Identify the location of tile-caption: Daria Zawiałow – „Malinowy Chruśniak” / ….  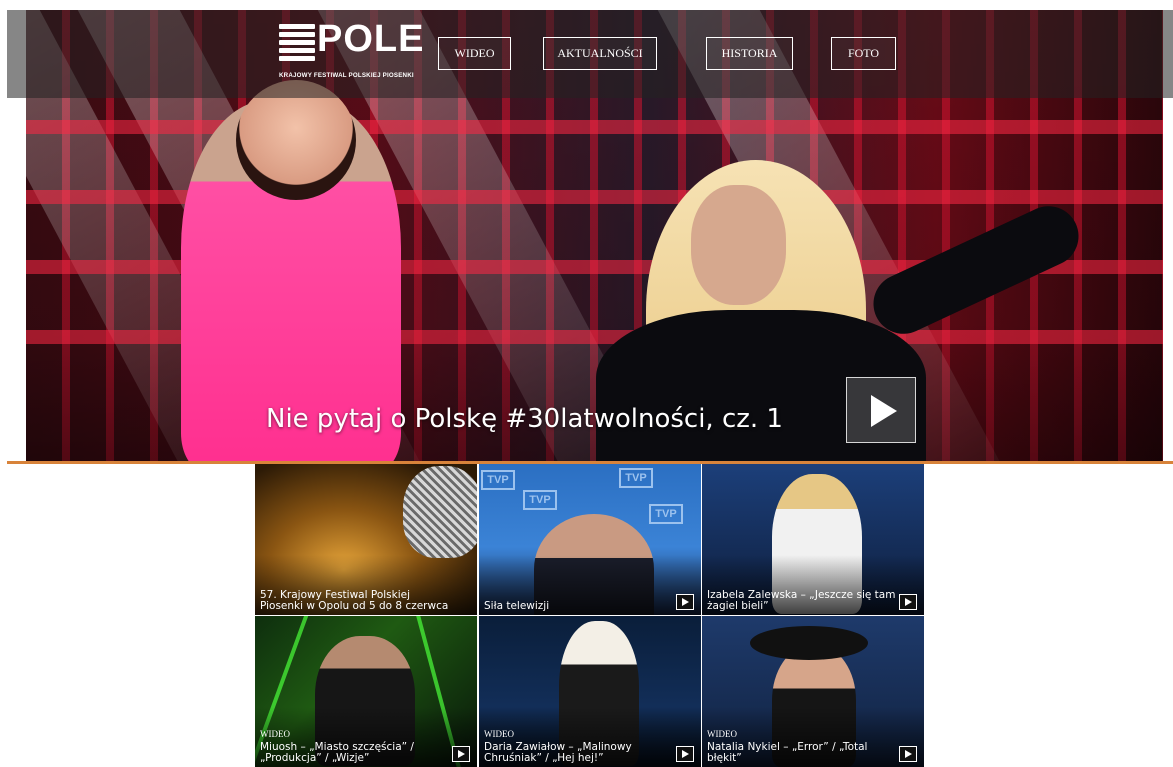
(578, 753).